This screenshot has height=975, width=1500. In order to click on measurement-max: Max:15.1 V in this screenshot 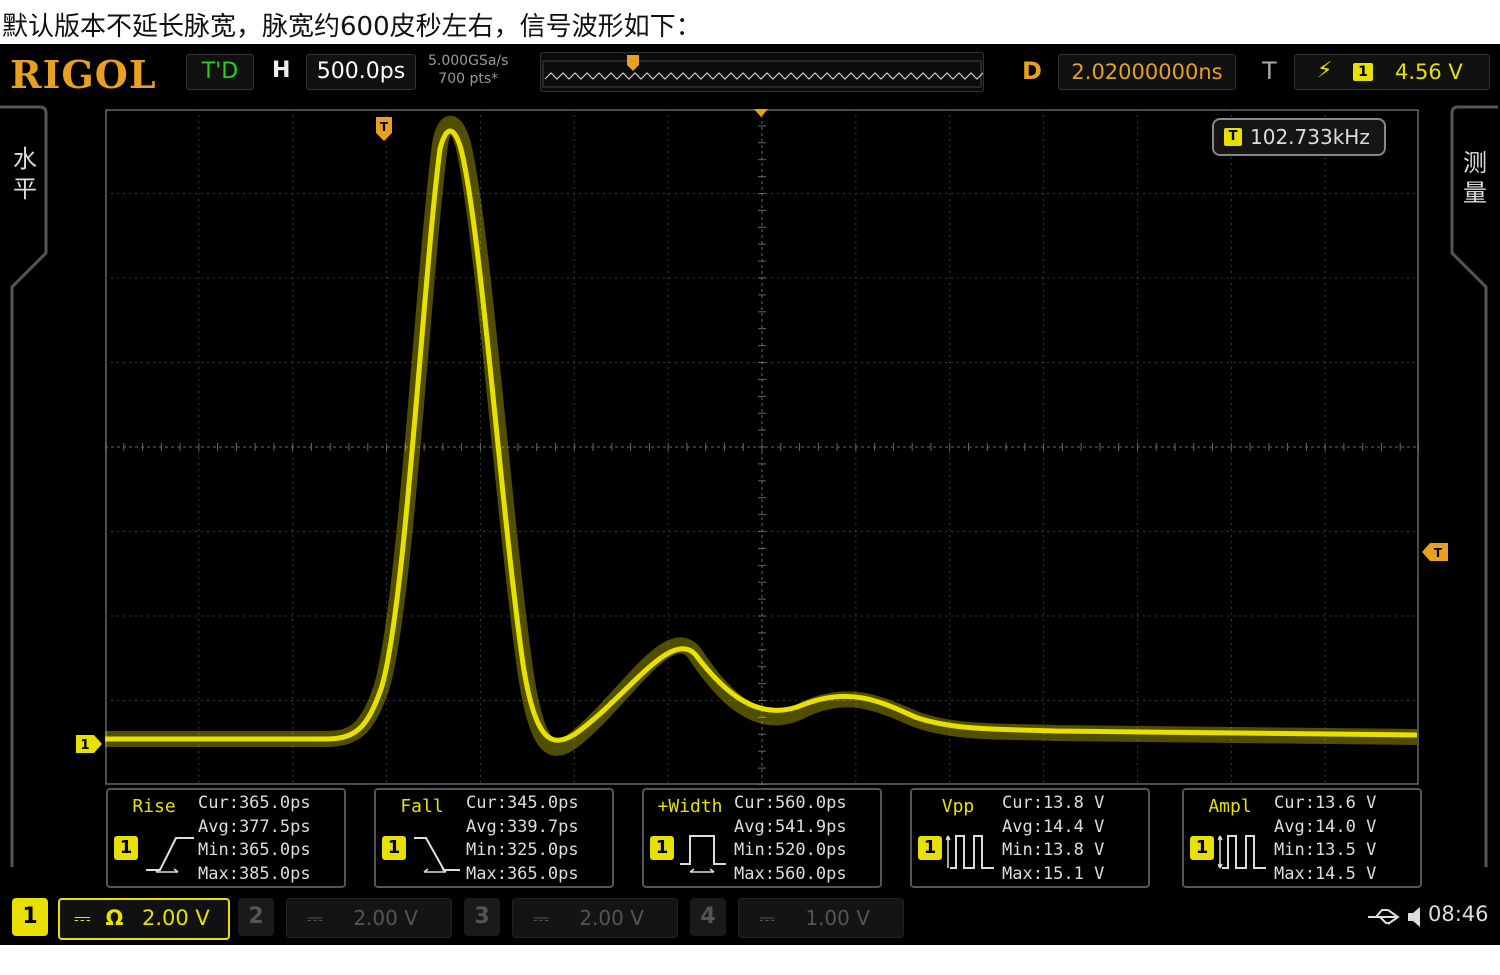, I will do `click(1053, 873)`.